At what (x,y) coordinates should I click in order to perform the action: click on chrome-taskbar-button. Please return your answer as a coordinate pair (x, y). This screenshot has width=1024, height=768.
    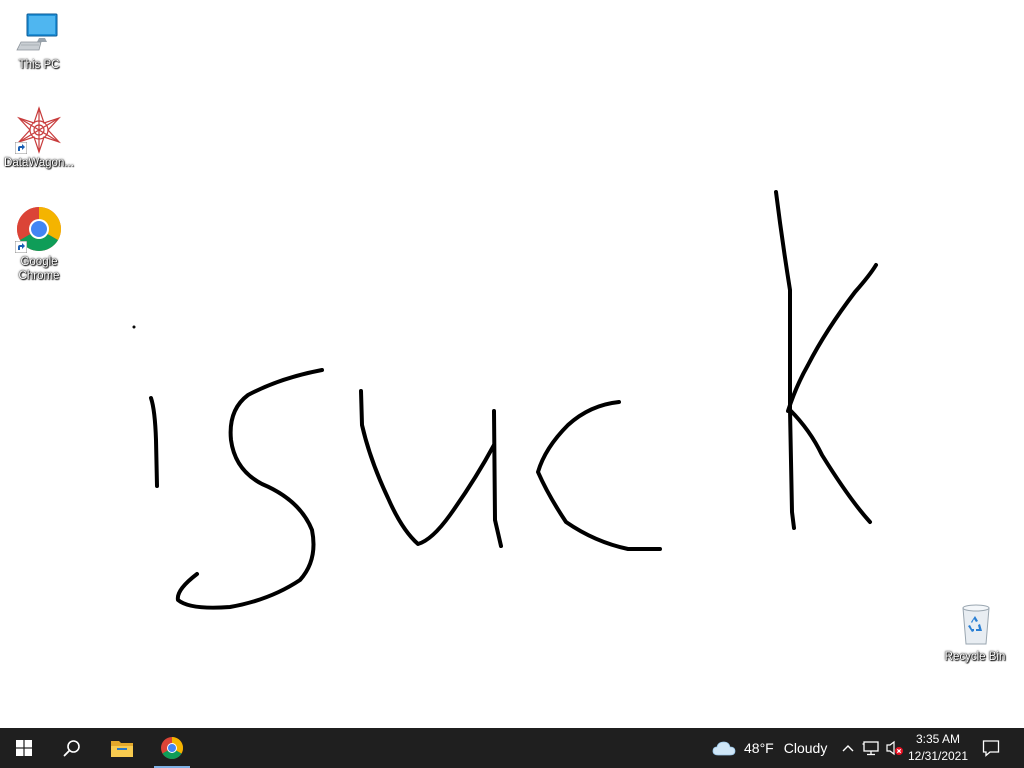
    Looking at the image, I should click on (172, 748).